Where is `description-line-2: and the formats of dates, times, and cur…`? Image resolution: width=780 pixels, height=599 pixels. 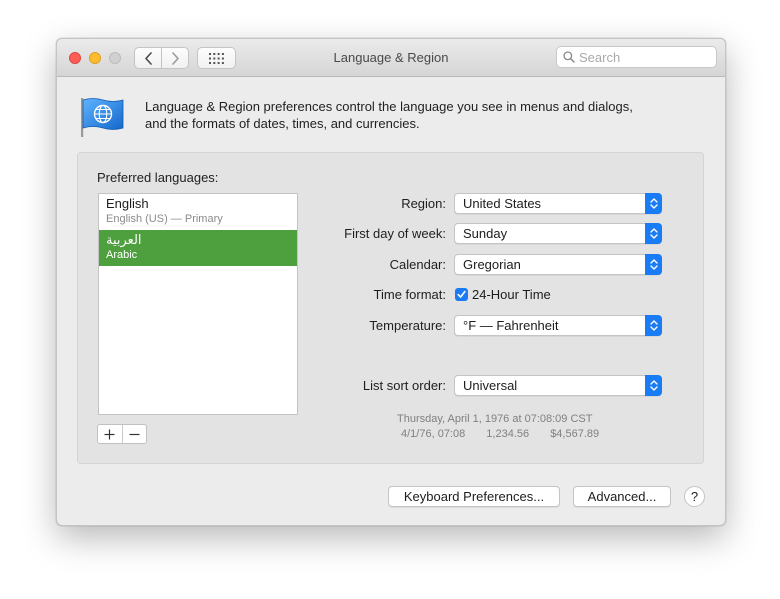 description-line-2: and the formats of dates, times, and cur… is located at coordinates (282, 123).